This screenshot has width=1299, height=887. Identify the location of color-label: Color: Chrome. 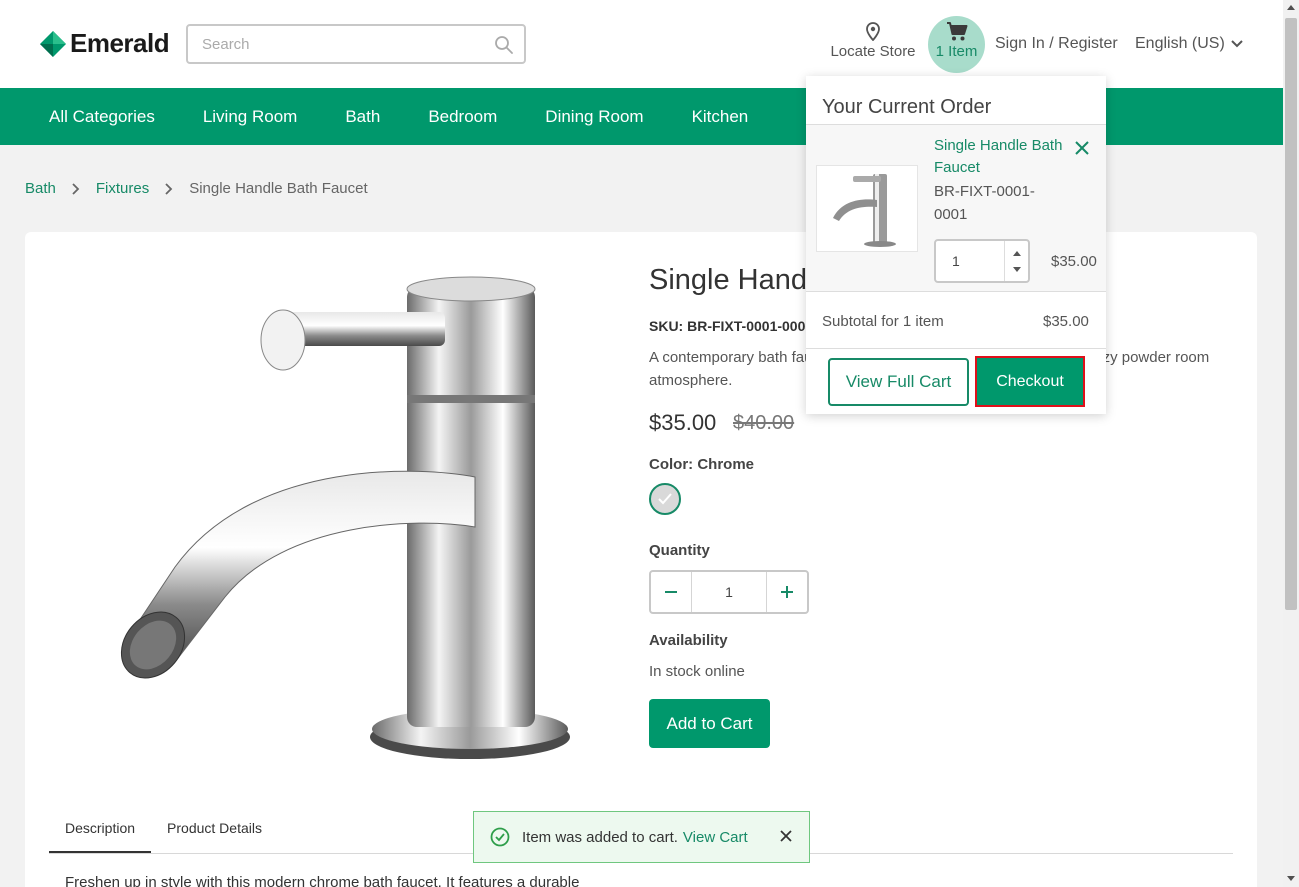
(701, 464).